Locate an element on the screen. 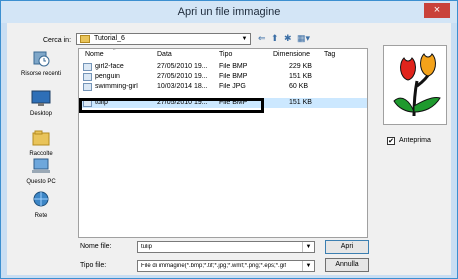 The width and height of the screenshot is (458, 279). cancel-button: Annulla is located at coordinates (347, 265).